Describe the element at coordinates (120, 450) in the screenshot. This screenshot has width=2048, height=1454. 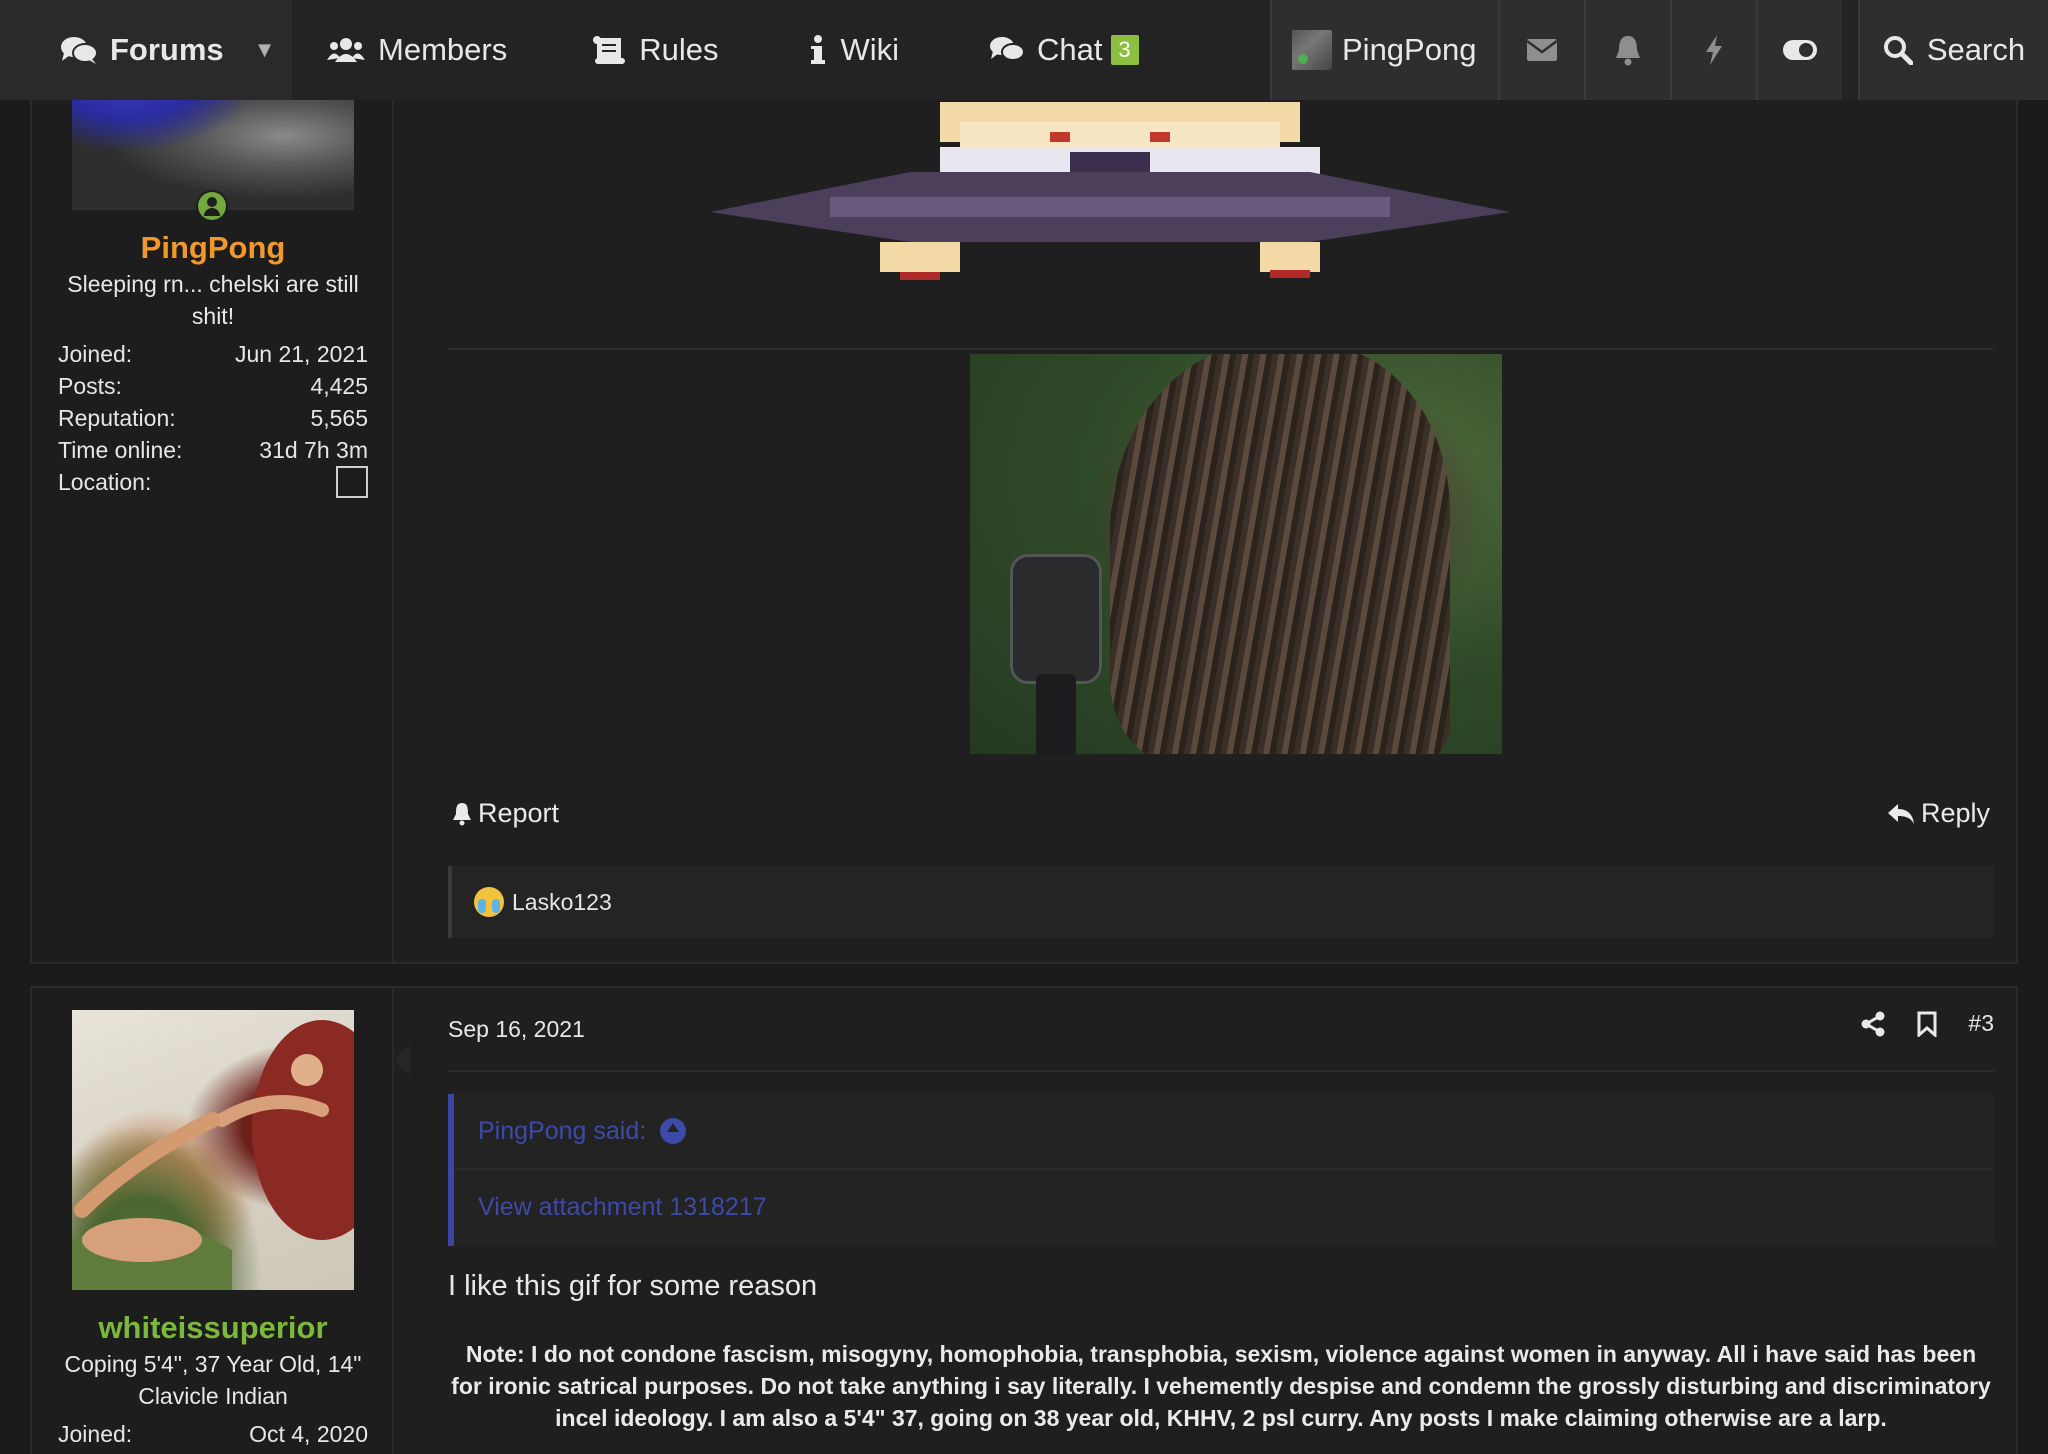
I see `stat-label: Time online:` at that location.